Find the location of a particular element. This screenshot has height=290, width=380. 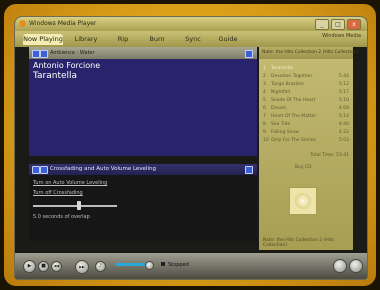

playlist-item-title: Nightfall is located at coordinates (280, 92).